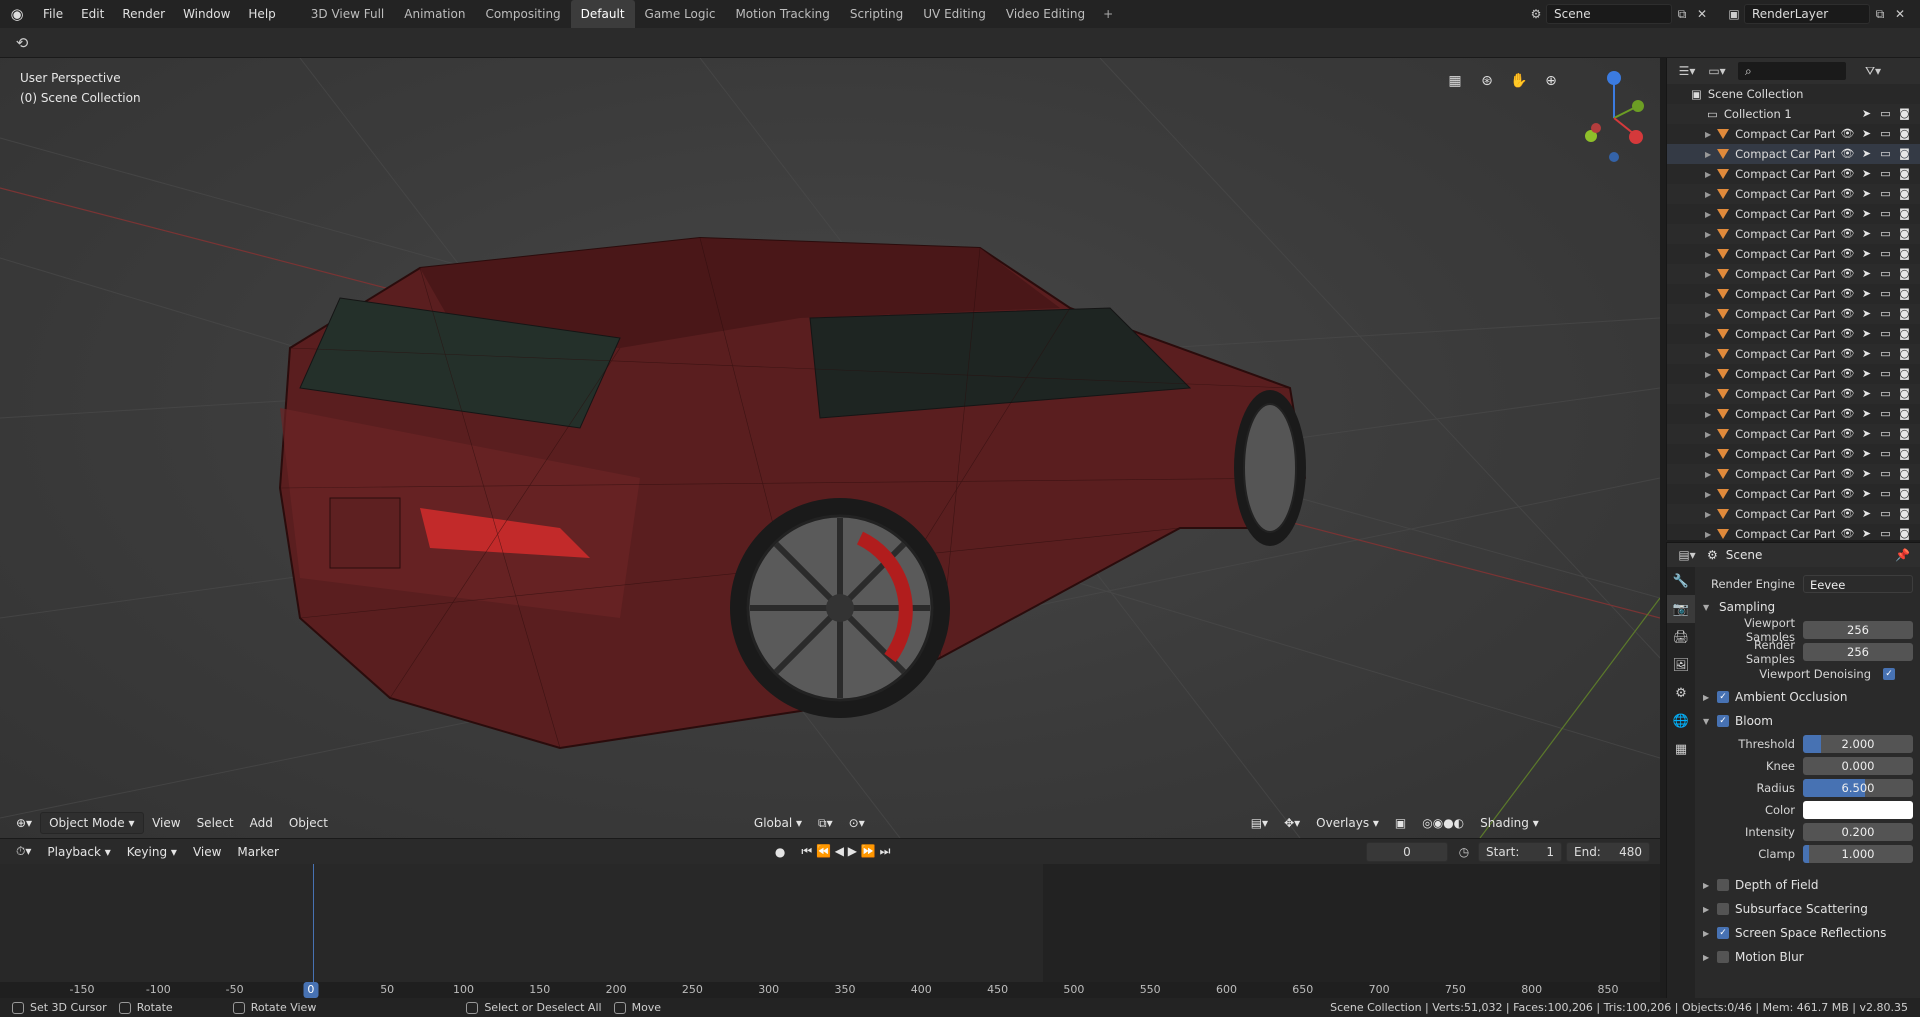  Describe the element at coordinates (1681, 609) in the screenshot. I see `render-tab-icon: 📷` at that location.